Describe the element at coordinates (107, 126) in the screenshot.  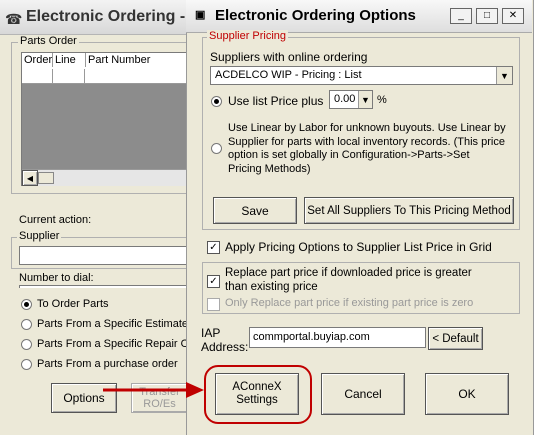
I see `grid-empty-area` at that location.